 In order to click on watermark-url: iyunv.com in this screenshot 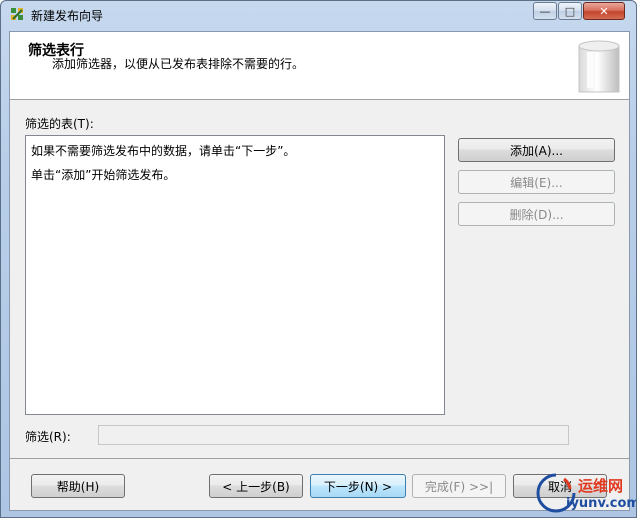, I will do `click(601, 503)`.